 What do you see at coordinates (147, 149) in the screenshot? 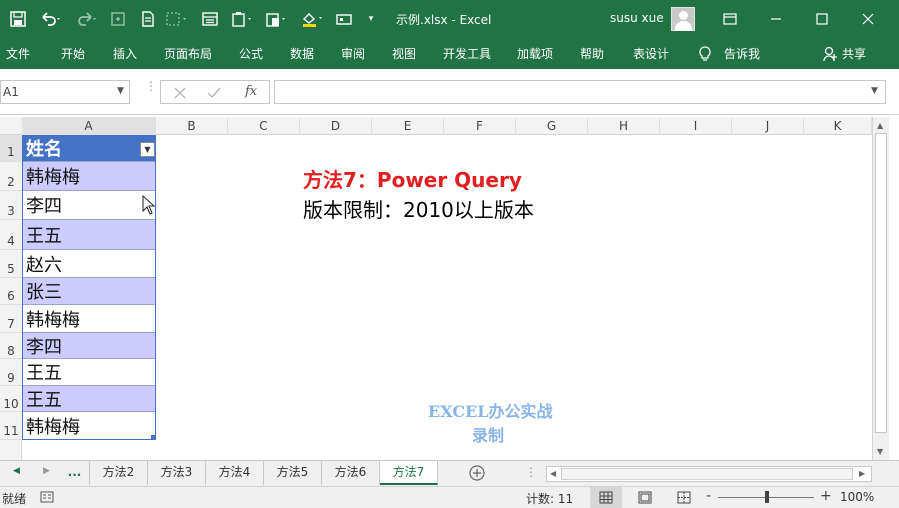
I see `filter-dropdown-button: ▼` at bounding box center [147, 149].